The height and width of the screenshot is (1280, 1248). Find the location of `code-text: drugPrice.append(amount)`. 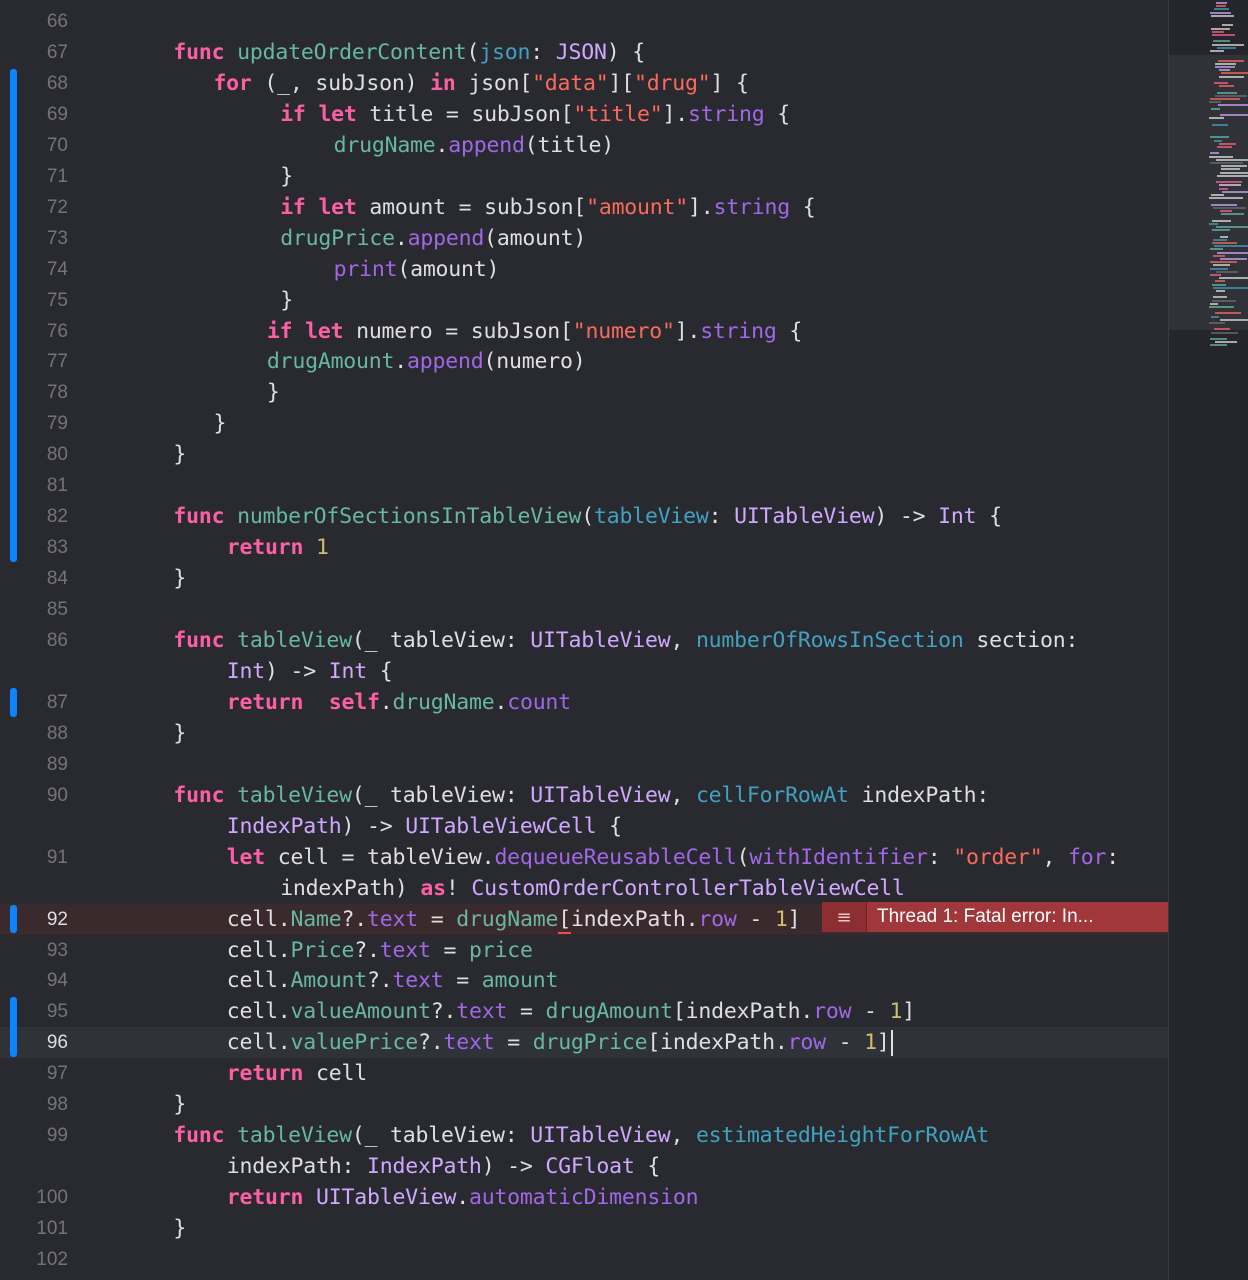

code-text: drugPrice.append(amount) is located at coordinates (433, 238).